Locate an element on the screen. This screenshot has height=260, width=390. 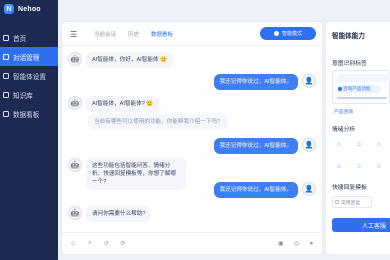
tag-dot-icon is located at coordinates (340, 89).